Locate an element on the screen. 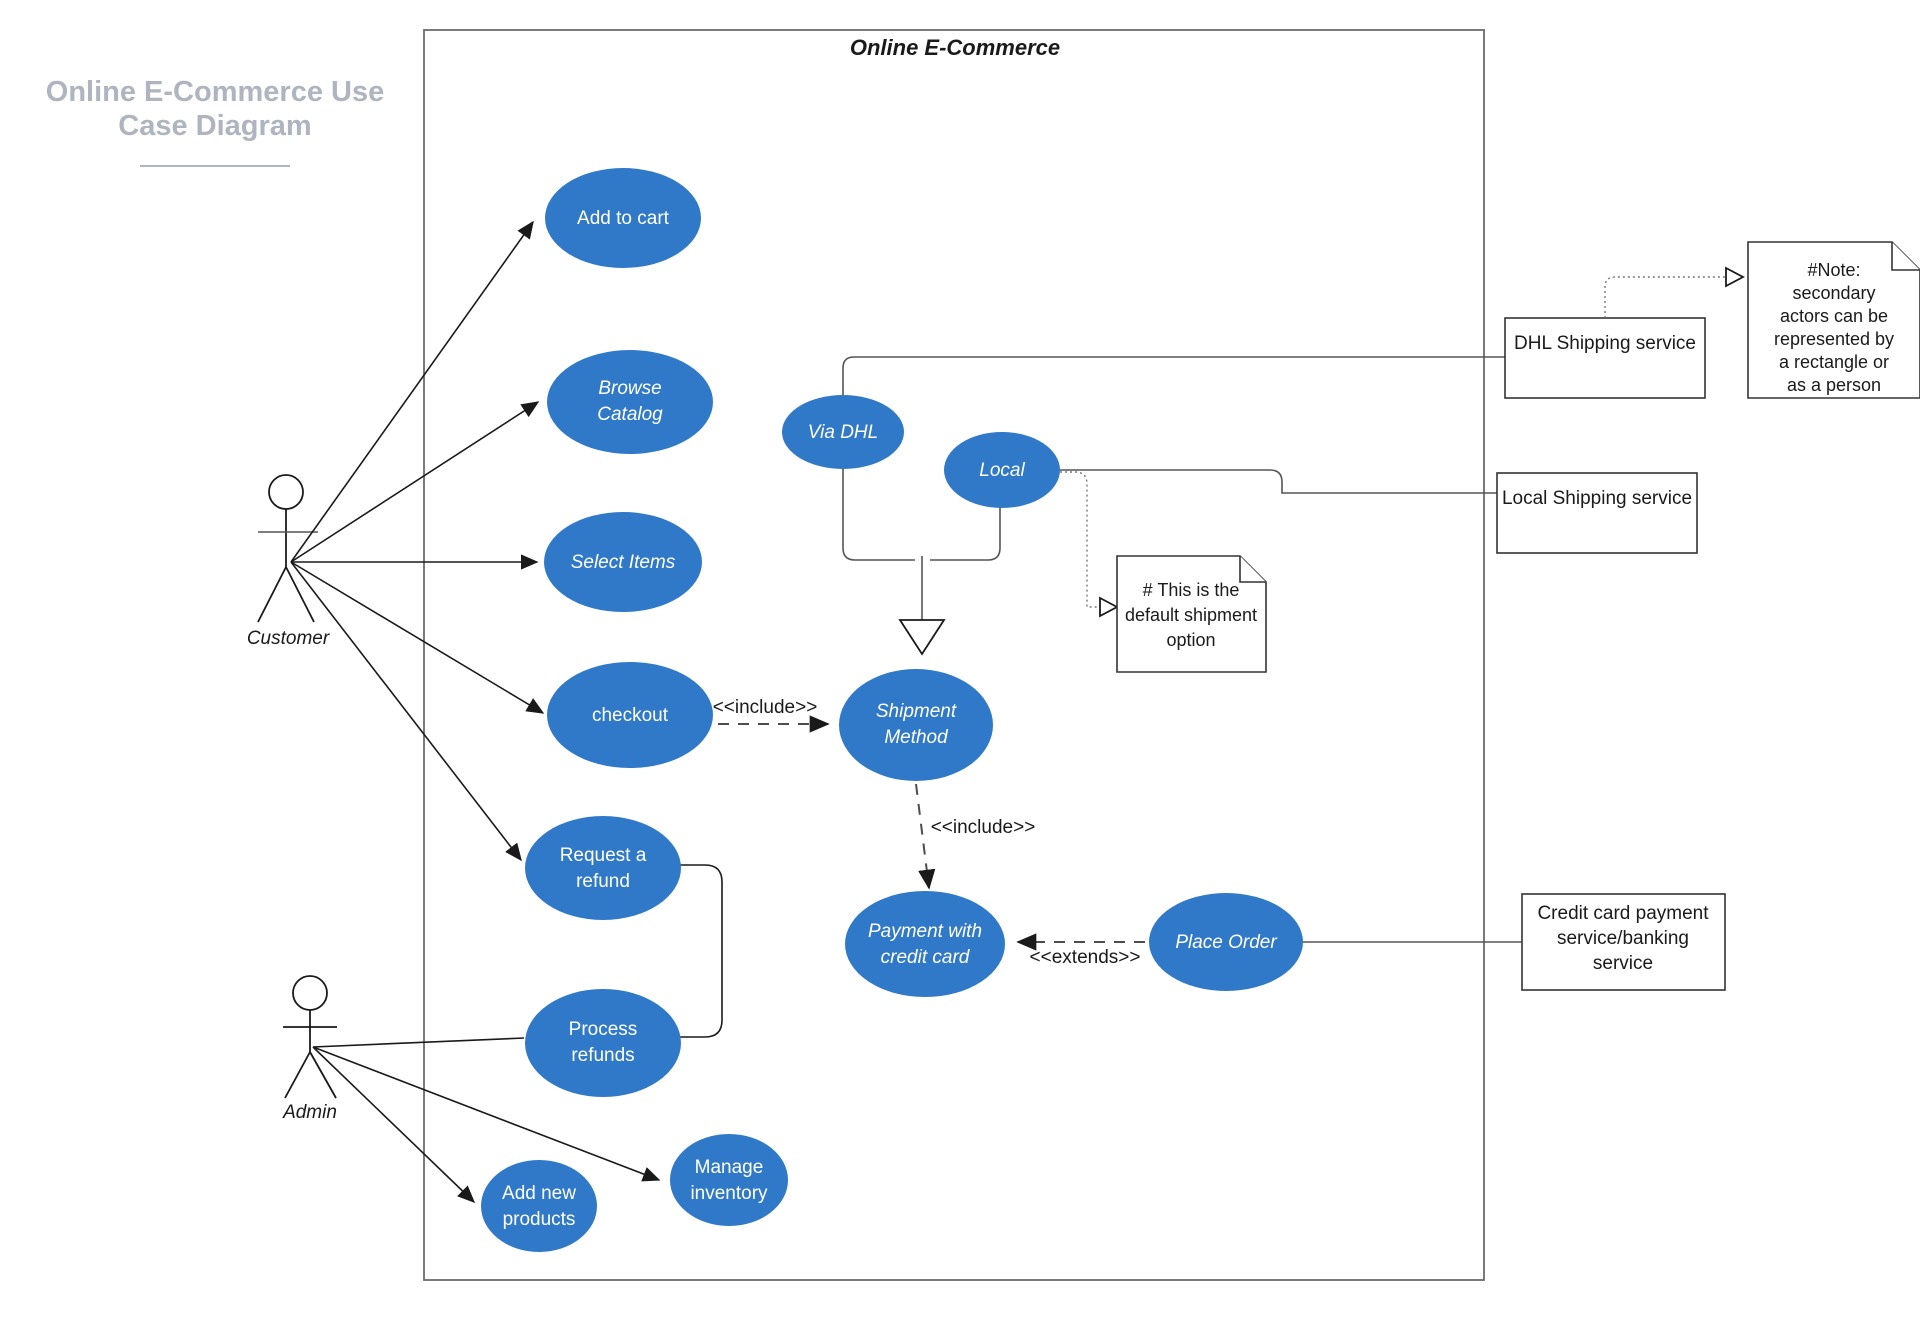 Image resolution: width=1920 pixels, height=1328 pixels. default-shipment-note-line1: # This is the is located at coordinates (1191, 590).